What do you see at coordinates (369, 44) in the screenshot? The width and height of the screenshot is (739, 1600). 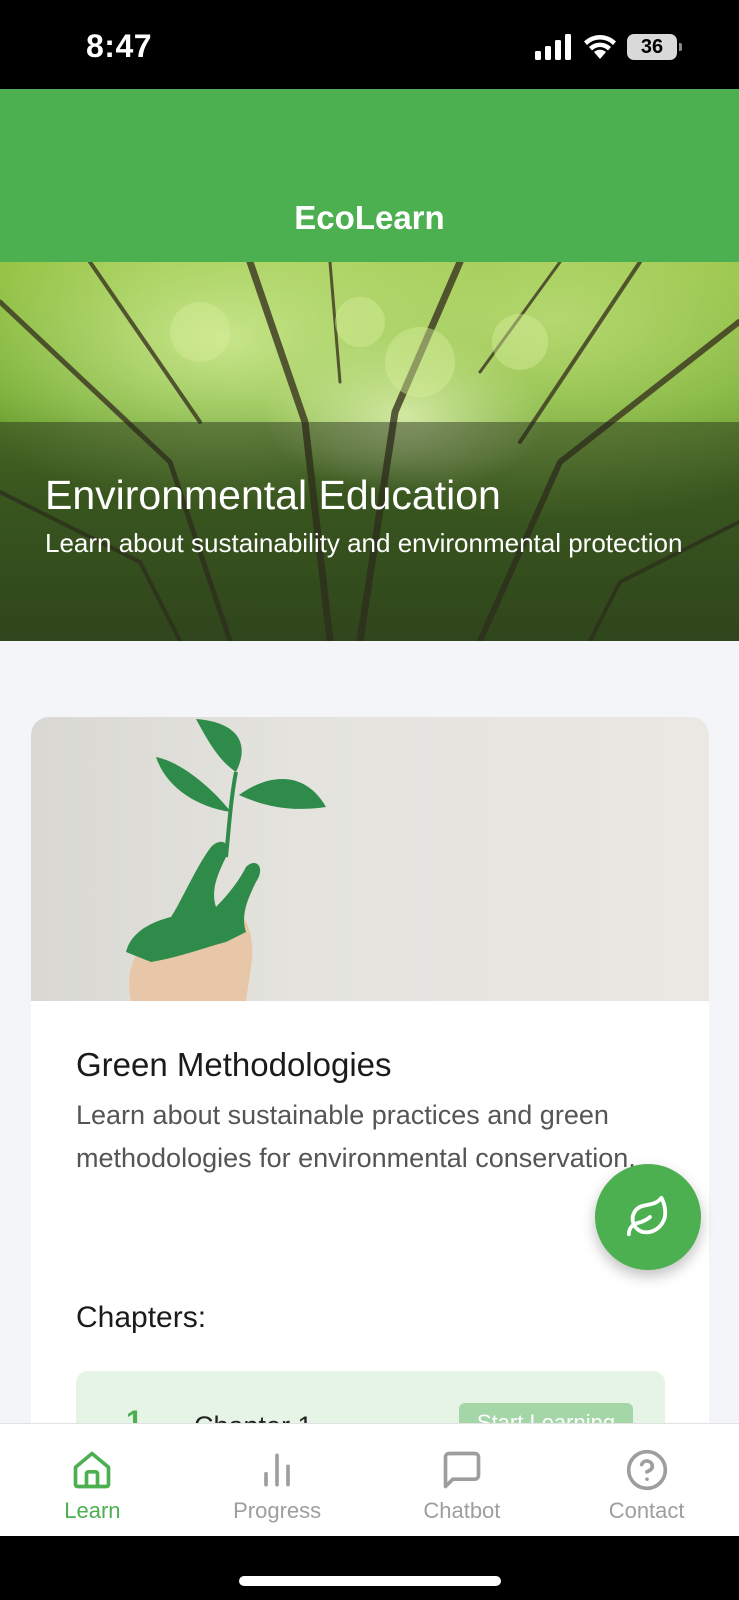 I see `status-bar: 8:47 36` at bounding box center [369, 44].